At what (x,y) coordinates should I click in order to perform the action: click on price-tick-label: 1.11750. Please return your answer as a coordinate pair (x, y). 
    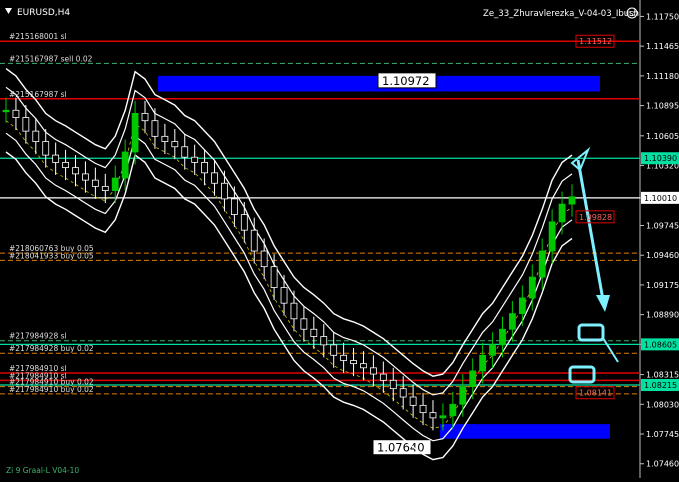
    Looking at the image, I should click on (662, 16).